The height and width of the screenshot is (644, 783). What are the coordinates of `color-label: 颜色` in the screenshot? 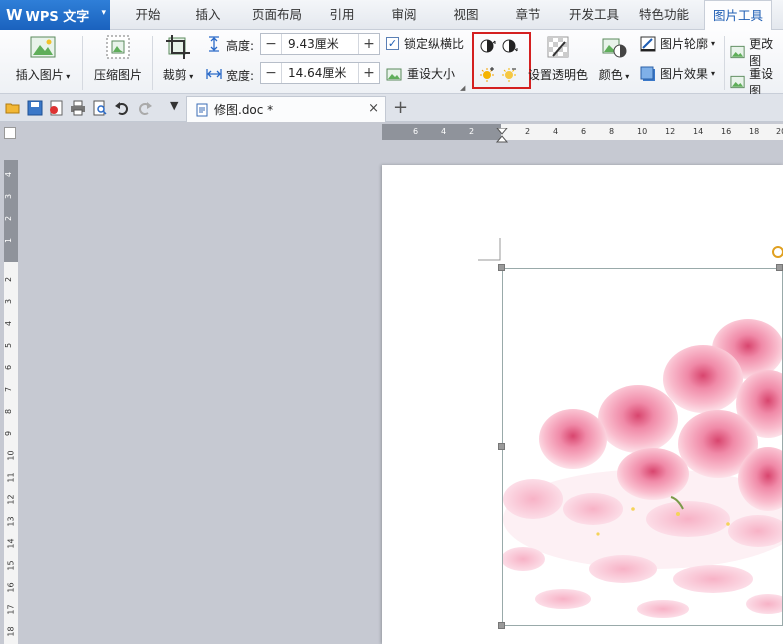 It's located at (610, 75).